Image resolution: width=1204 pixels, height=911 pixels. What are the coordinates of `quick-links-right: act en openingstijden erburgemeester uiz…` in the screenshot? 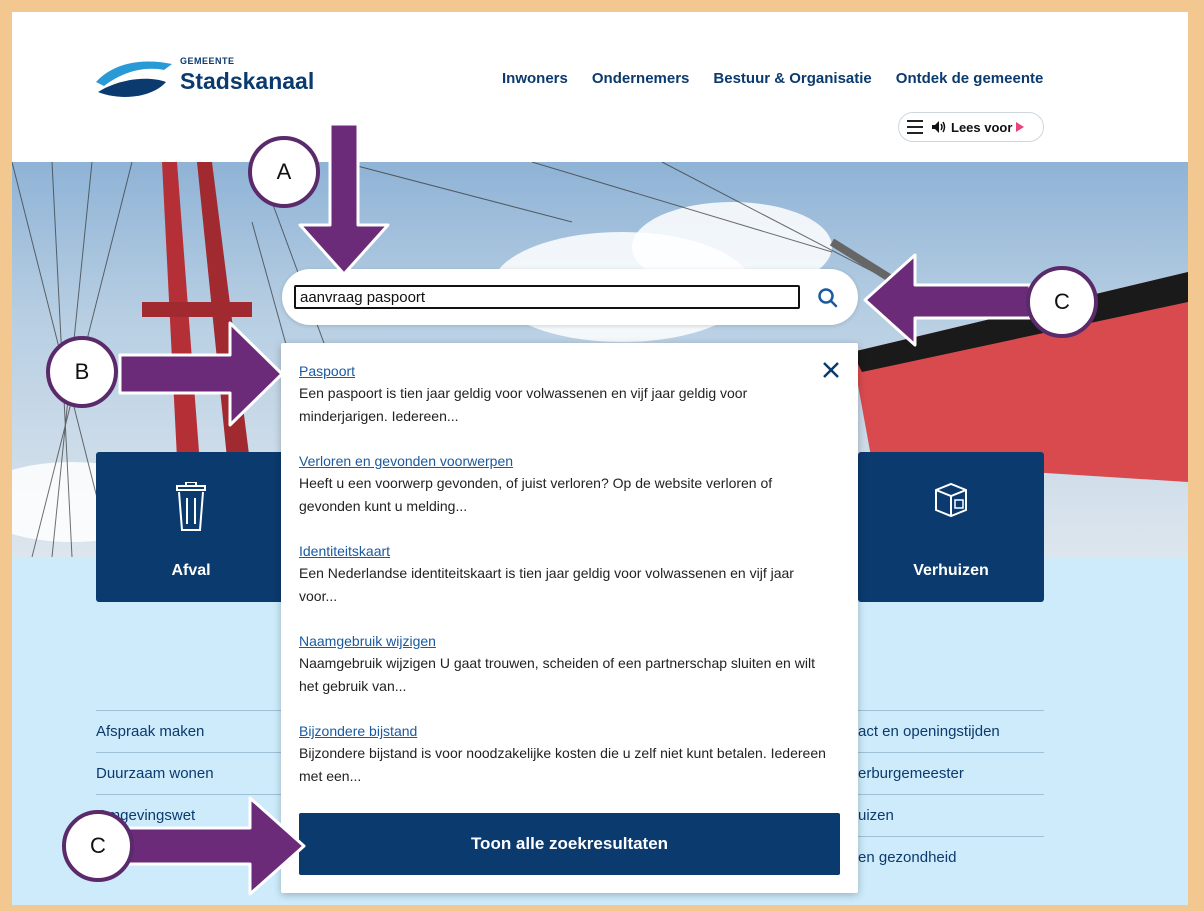 It's located at (951, 794).